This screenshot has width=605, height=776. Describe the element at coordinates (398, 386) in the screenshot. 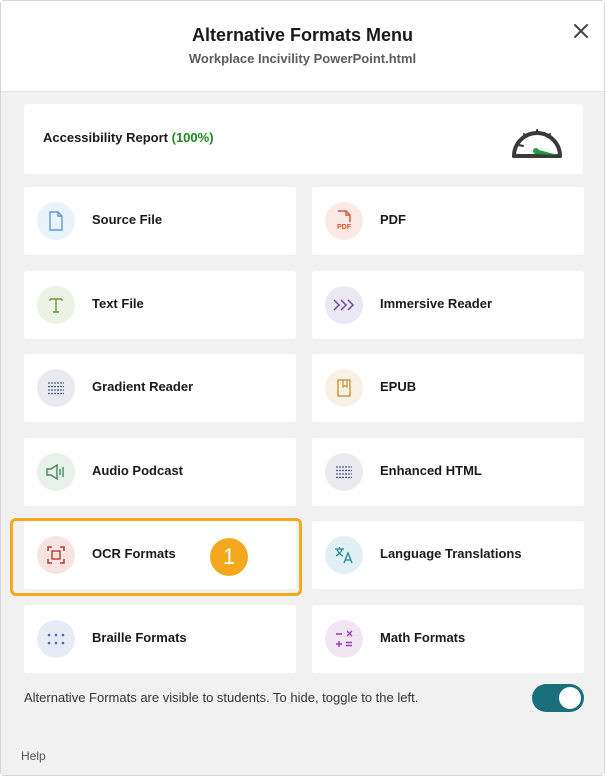

I see `format-label: EPUB` at that location.